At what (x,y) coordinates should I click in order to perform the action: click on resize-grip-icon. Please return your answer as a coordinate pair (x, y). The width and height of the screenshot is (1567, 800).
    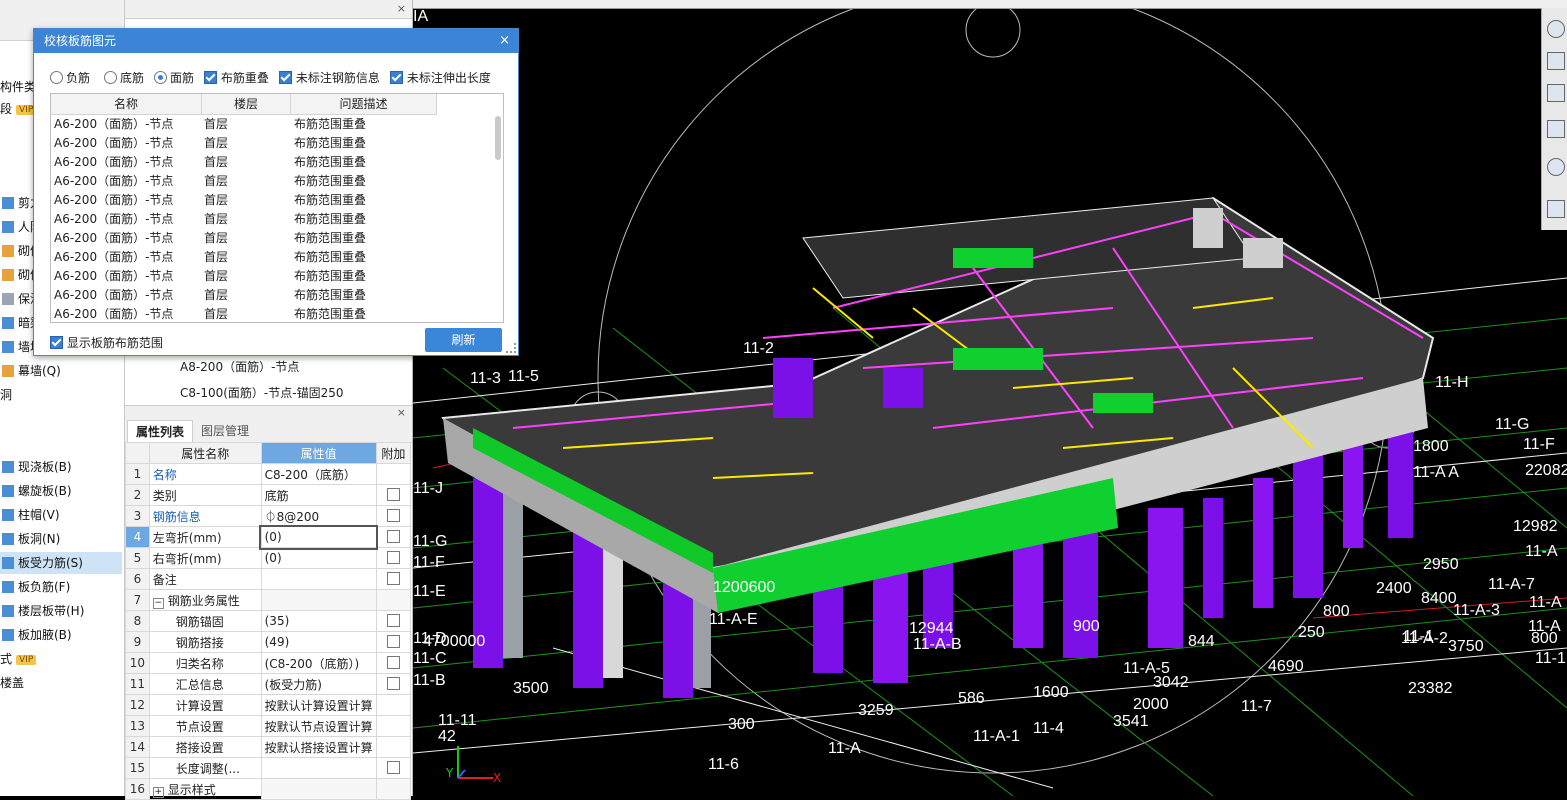
    Looking at the image, I should click on (511, 348).